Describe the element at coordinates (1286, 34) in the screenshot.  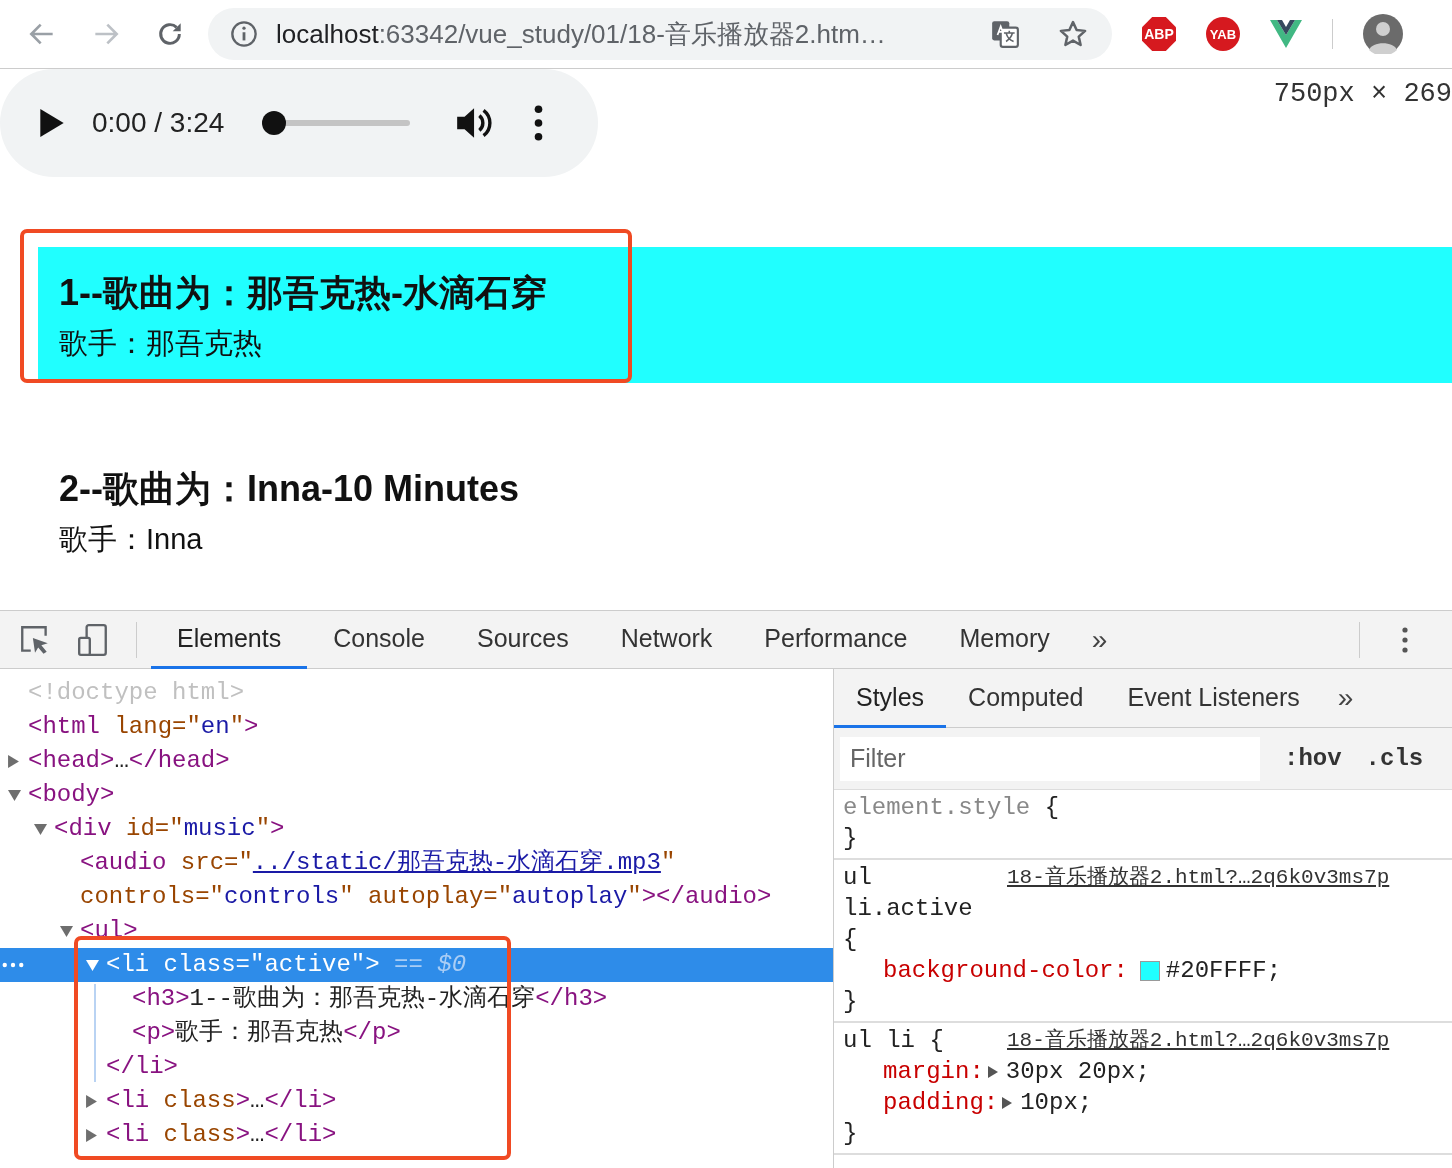
I see `v-logo-icon` at that location.